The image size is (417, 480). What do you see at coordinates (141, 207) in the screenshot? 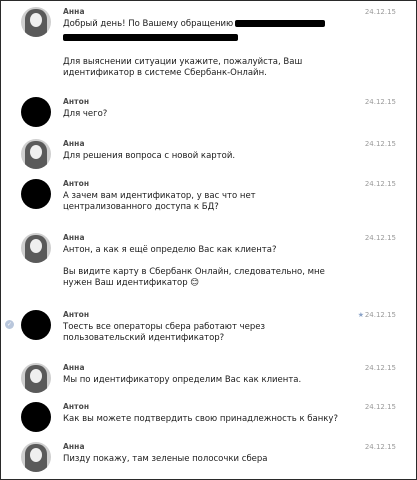
I see `message-text: централизованного доступа к БД?` at bounding box center [141, 207].